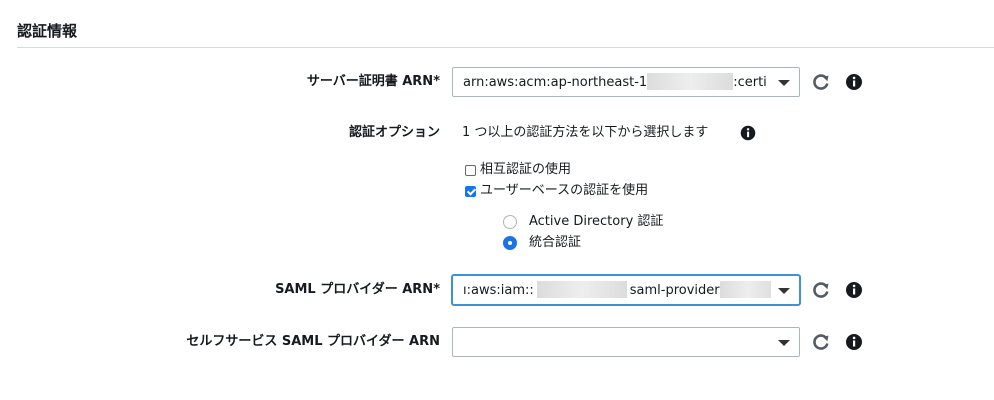 The width and height of the screenshot is (994, 400). I want to click on server-cert-info-icon, so click(854, 82).